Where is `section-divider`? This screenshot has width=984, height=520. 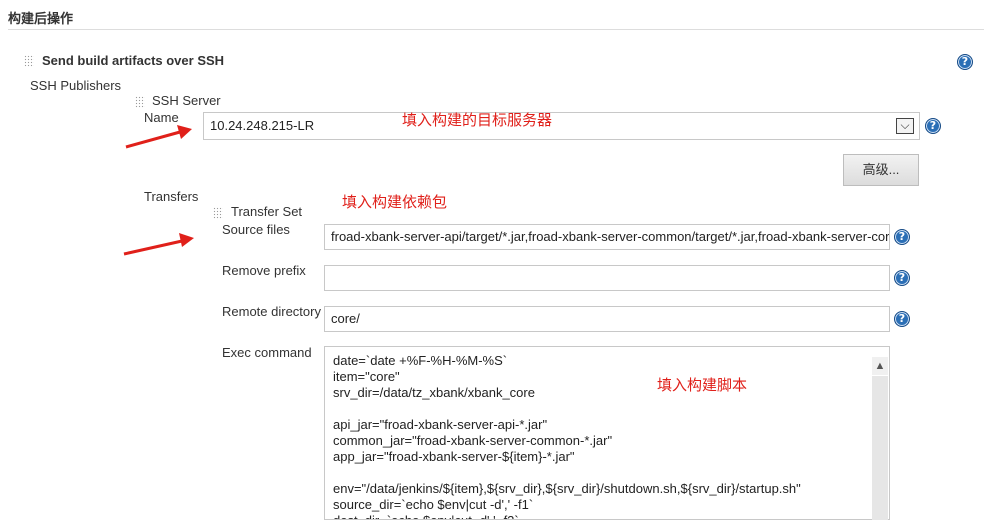
section-divider is located at coordinates (496, 29).